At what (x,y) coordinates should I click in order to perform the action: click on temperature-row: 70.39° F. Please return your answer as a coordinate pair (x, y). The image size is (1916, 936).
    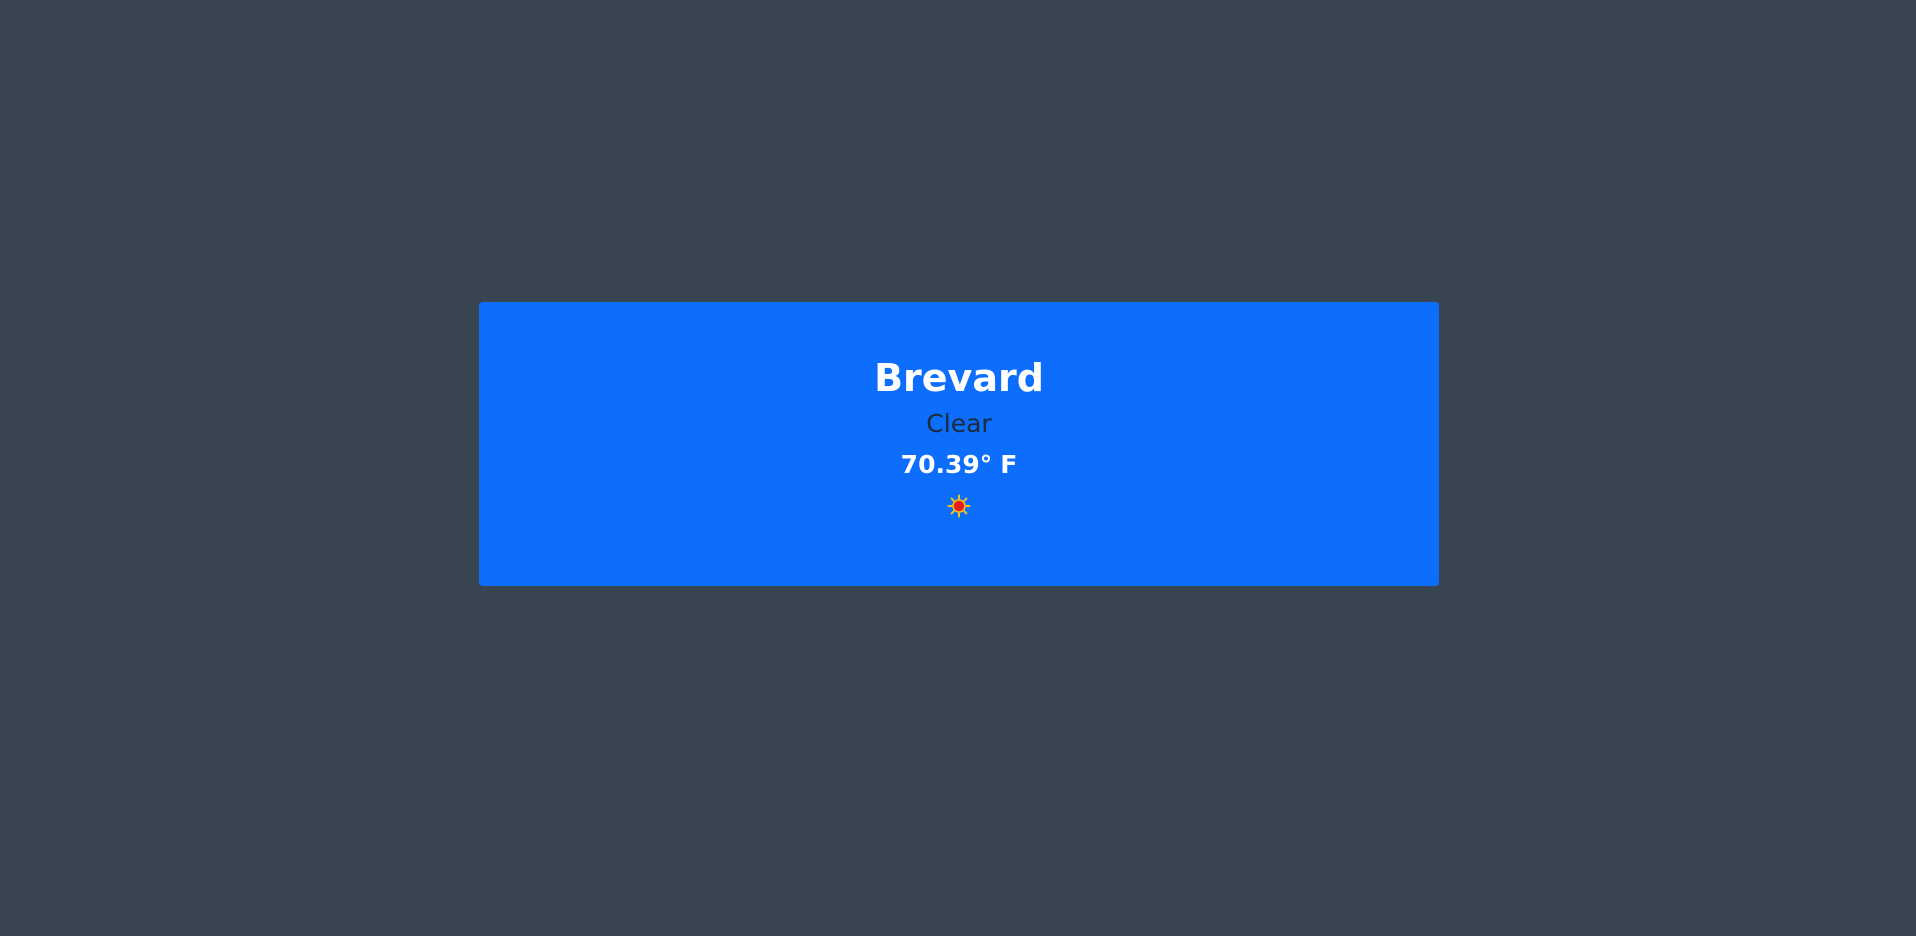
    Looking at the image, I should click on (959, 465).